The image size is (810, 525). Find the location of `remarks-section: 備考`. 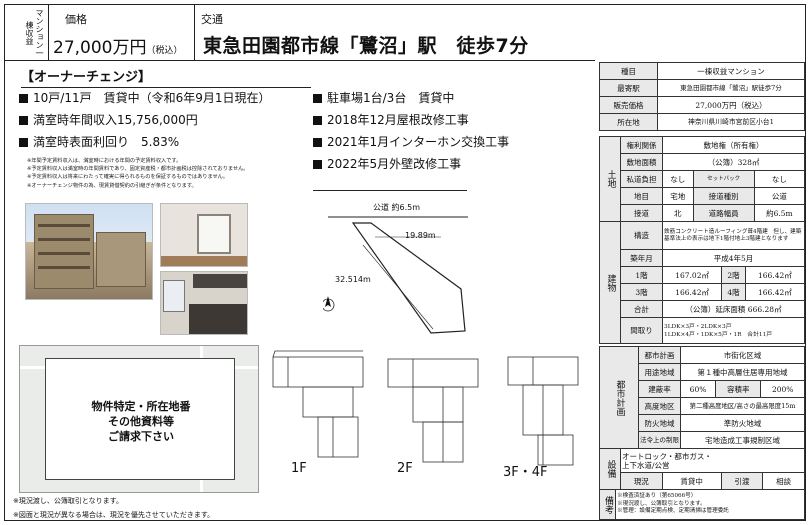

remarks-section: 備考 is located at coordinates (607, 504).